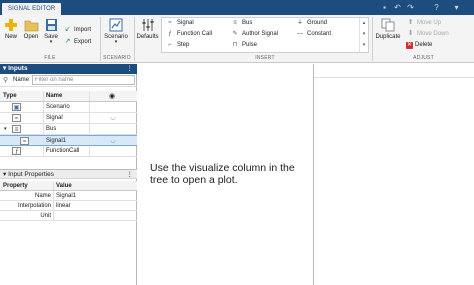  Describe the element at coordinates (456, 7) in the screenshot. I see `collapse-ribbon-icon: ▾` at that location.